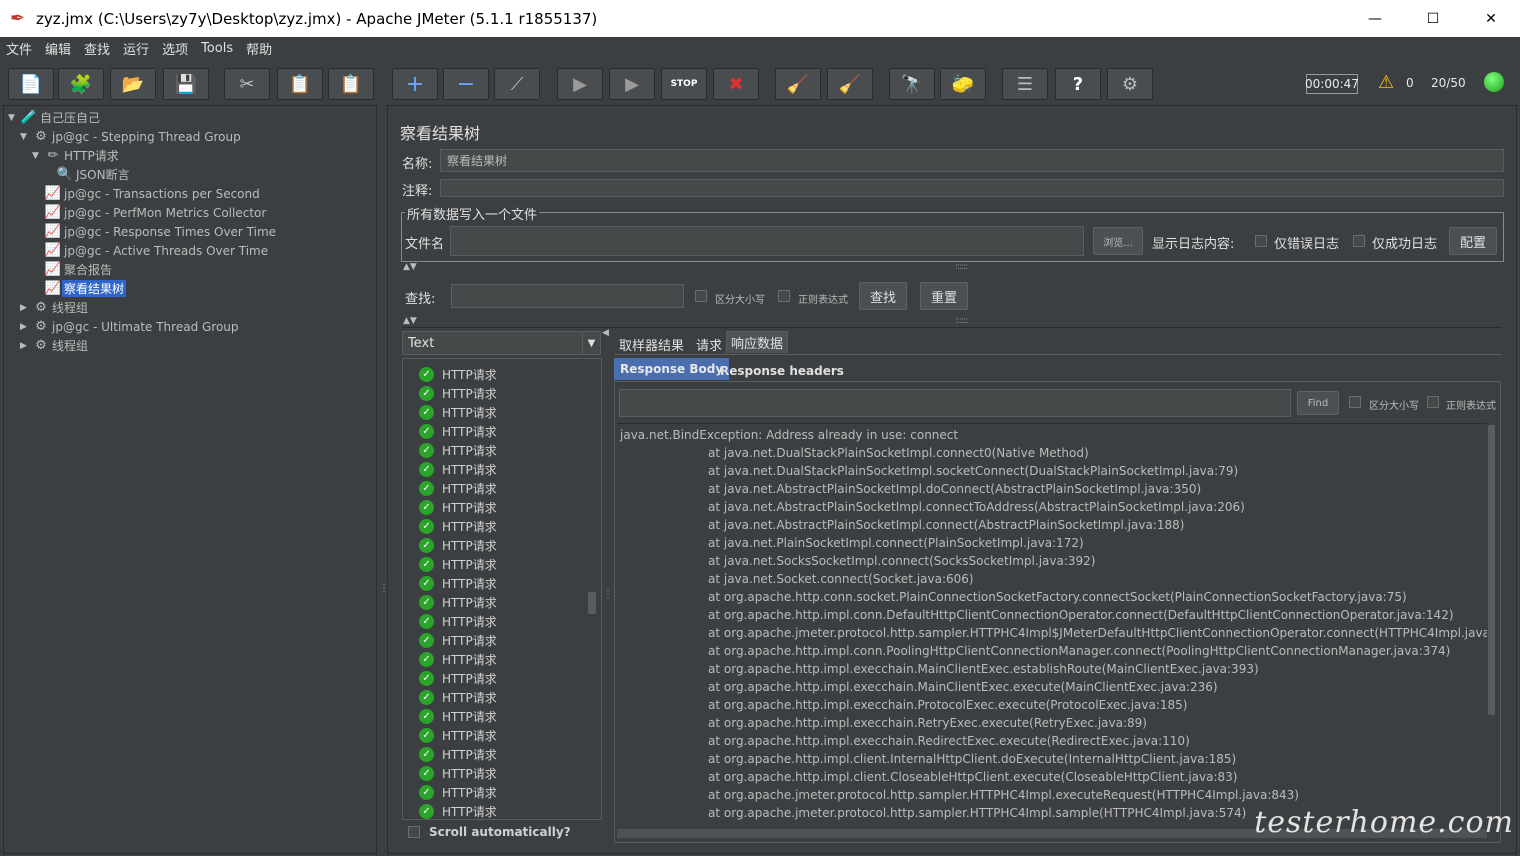 The image size is (1520, 856). Describe the element at coordinates (1491, 570) in the screenshot. I see `scroll-thumb` at that location.